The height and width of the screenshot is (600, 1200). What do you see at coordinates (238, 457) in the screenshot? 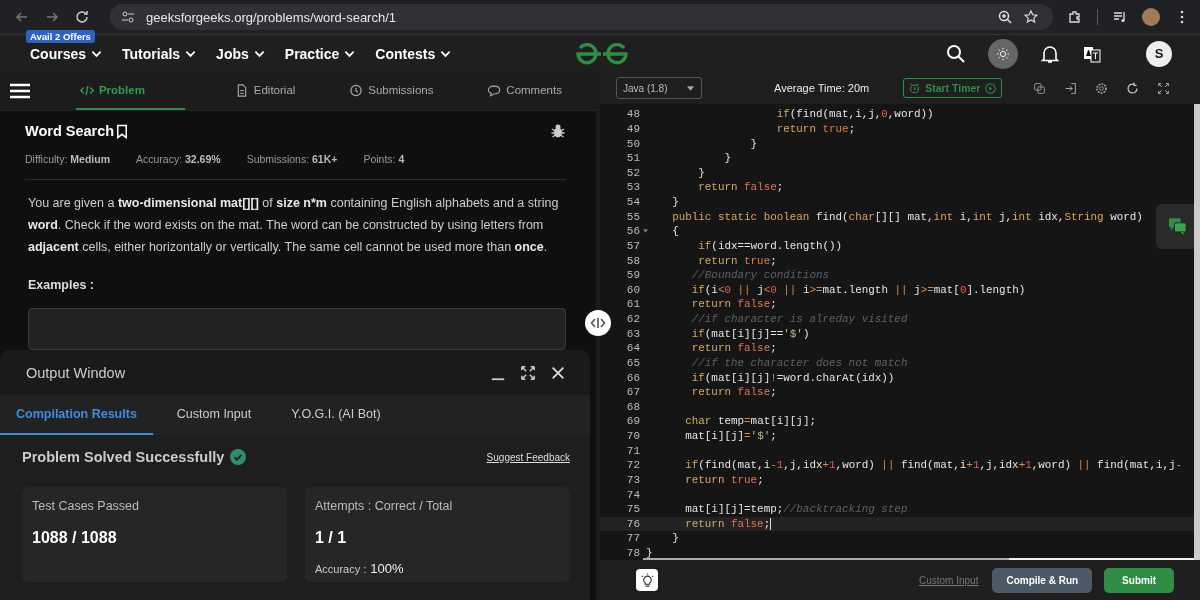
I see `check-icon` at bounding box center [238, 457].